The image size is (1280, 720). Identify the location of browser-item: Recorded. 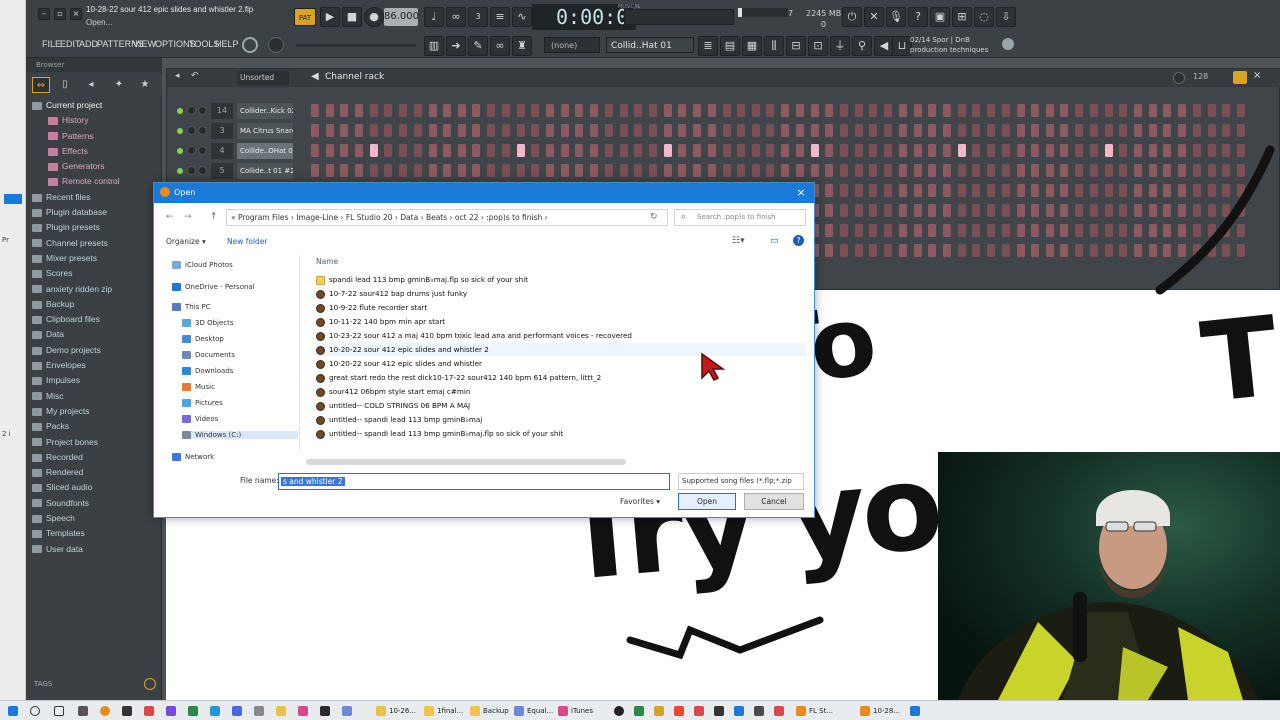
(97, 457).